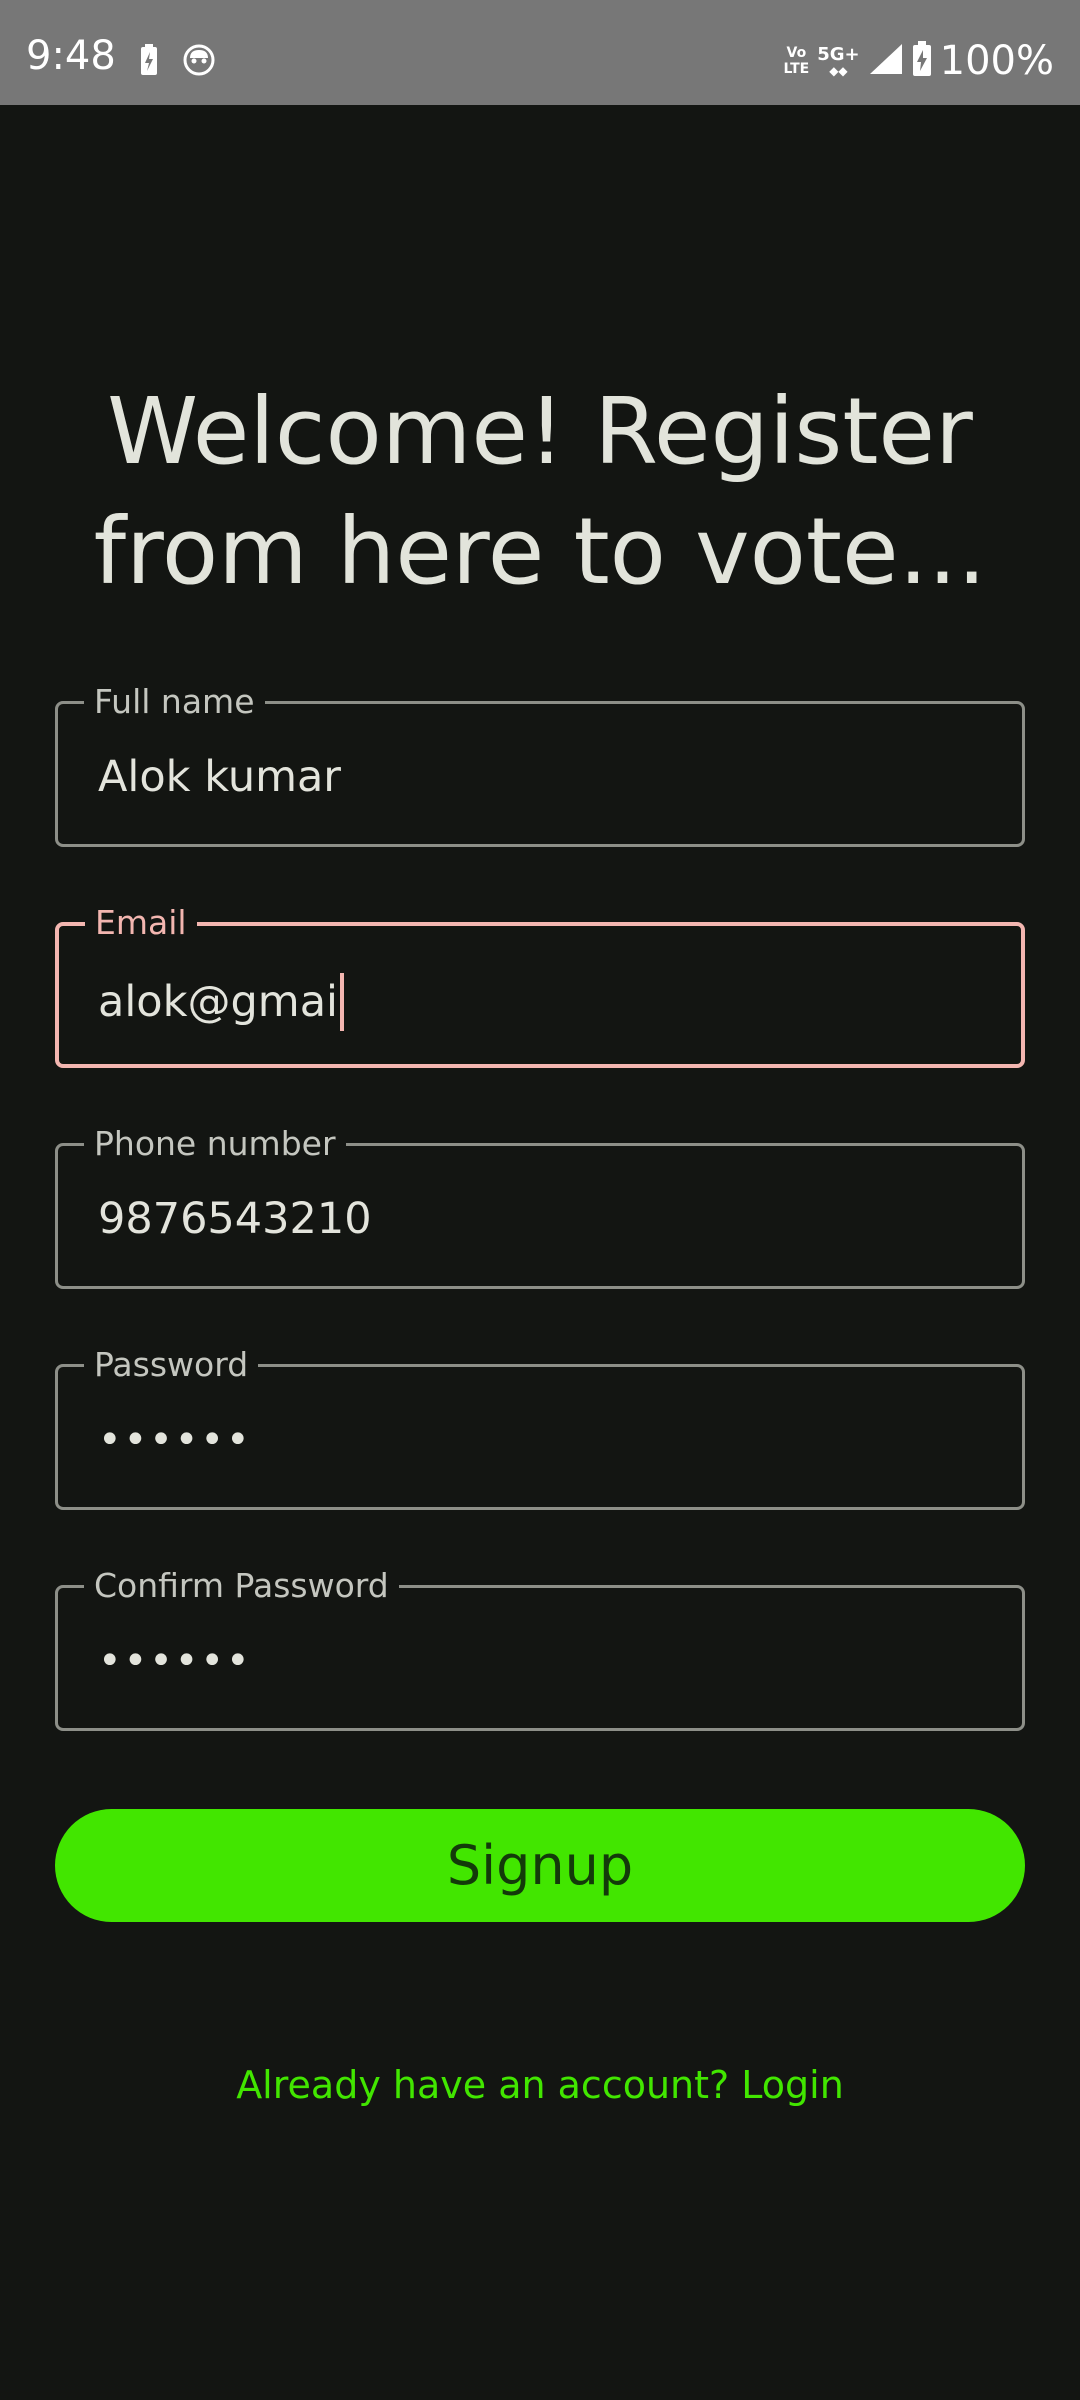 The height and width of the screenshot is (2400, 1080). Describe the element at coordinates (174, 702) in the screenshot. I see `full-name-label: Full name` at that location.